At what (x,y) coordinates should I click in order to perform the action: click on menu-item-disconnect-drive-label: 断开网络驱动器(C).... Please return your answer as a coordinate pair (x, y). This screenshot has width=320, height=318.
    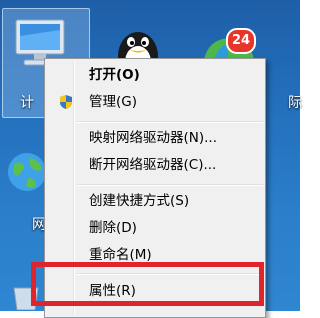
    Looking at the image, I should click on (153, 165).